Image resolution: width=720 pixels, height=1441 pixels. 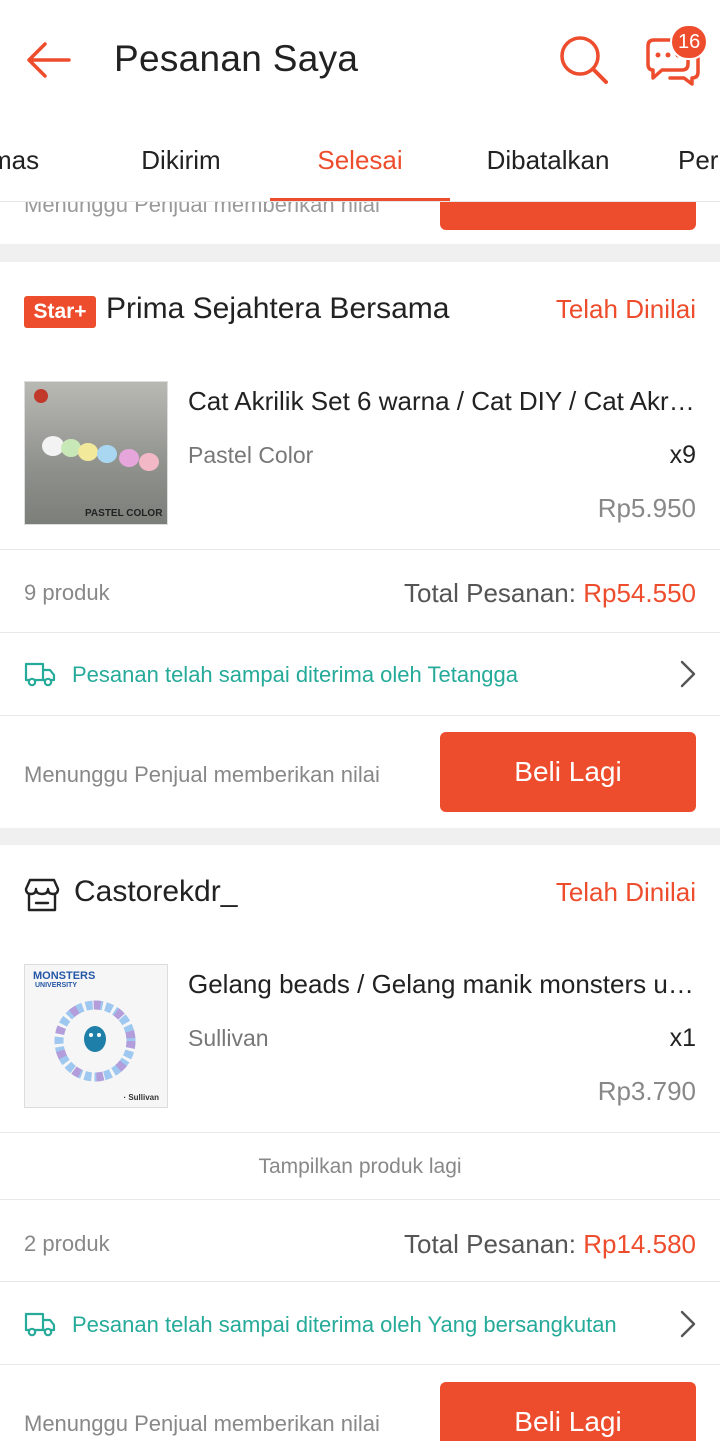 I want to click on chat-unread-badge: 16, so click(x=689, y=42).